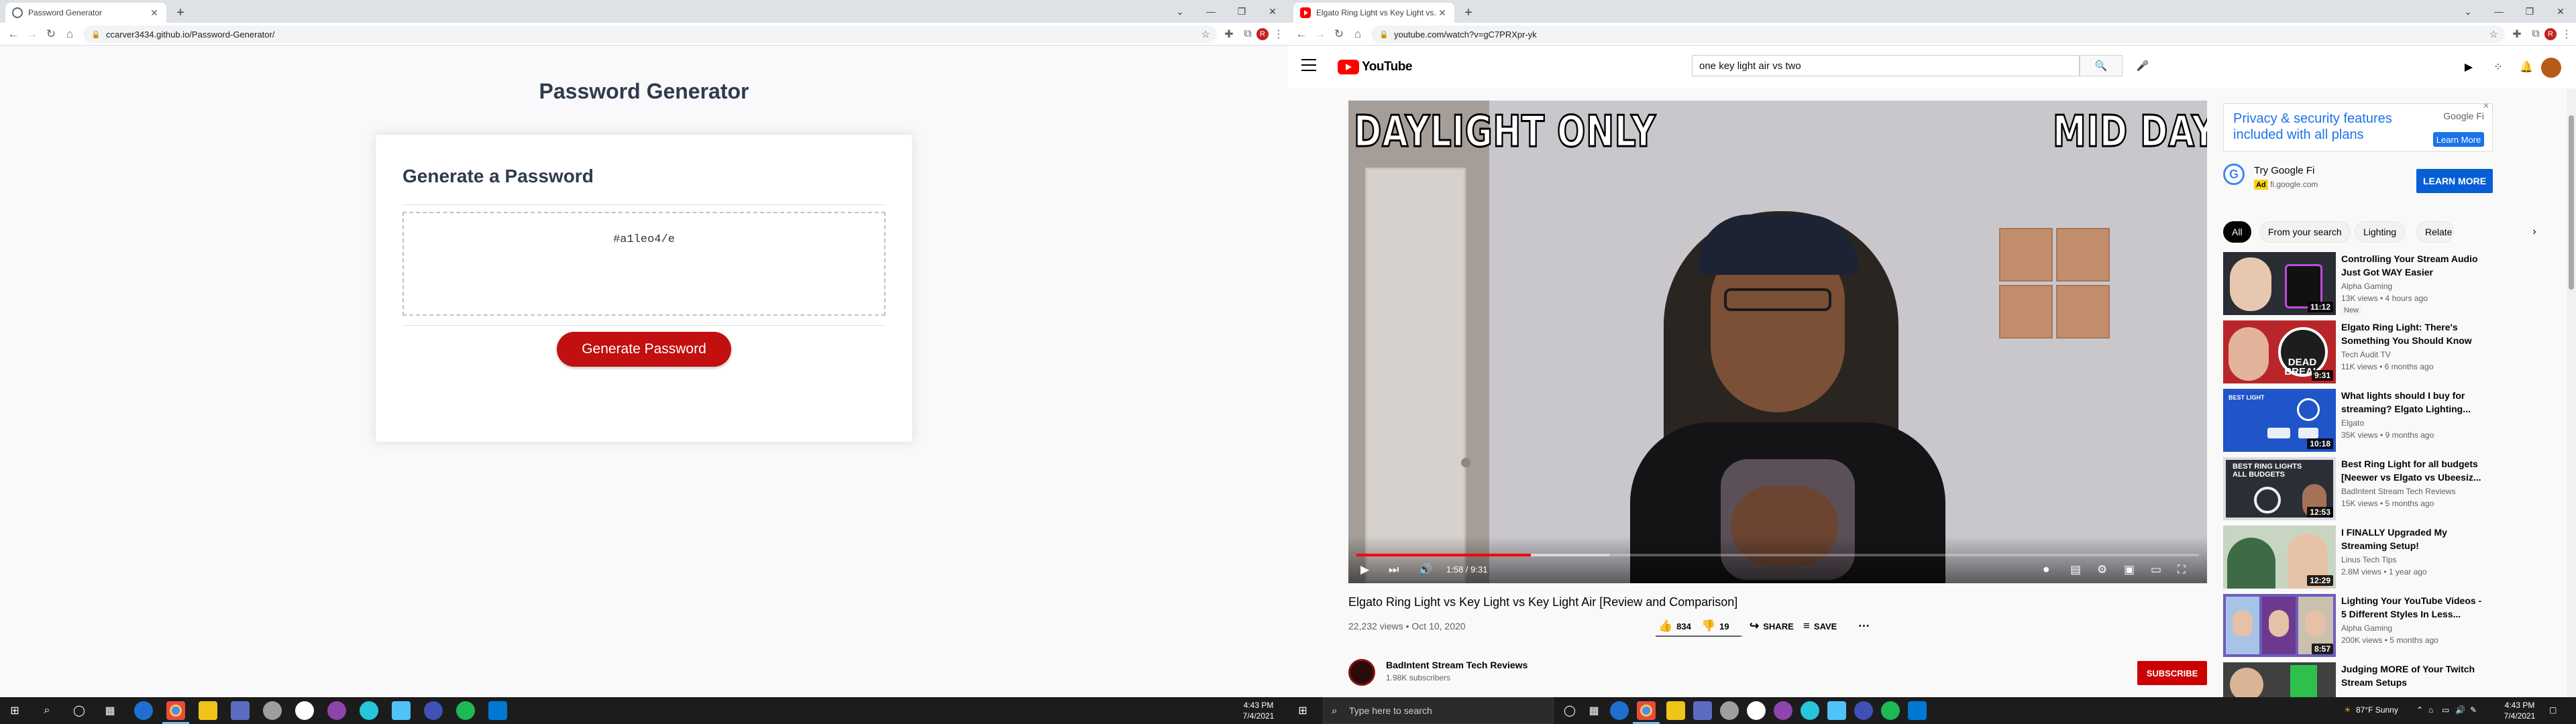 Image resolution: width=2576 pixels, height=724 pixels. Describe the element at coordinates (2129, 570) in the screenshot. I see `miniplayer-icon: ▣` at that location.